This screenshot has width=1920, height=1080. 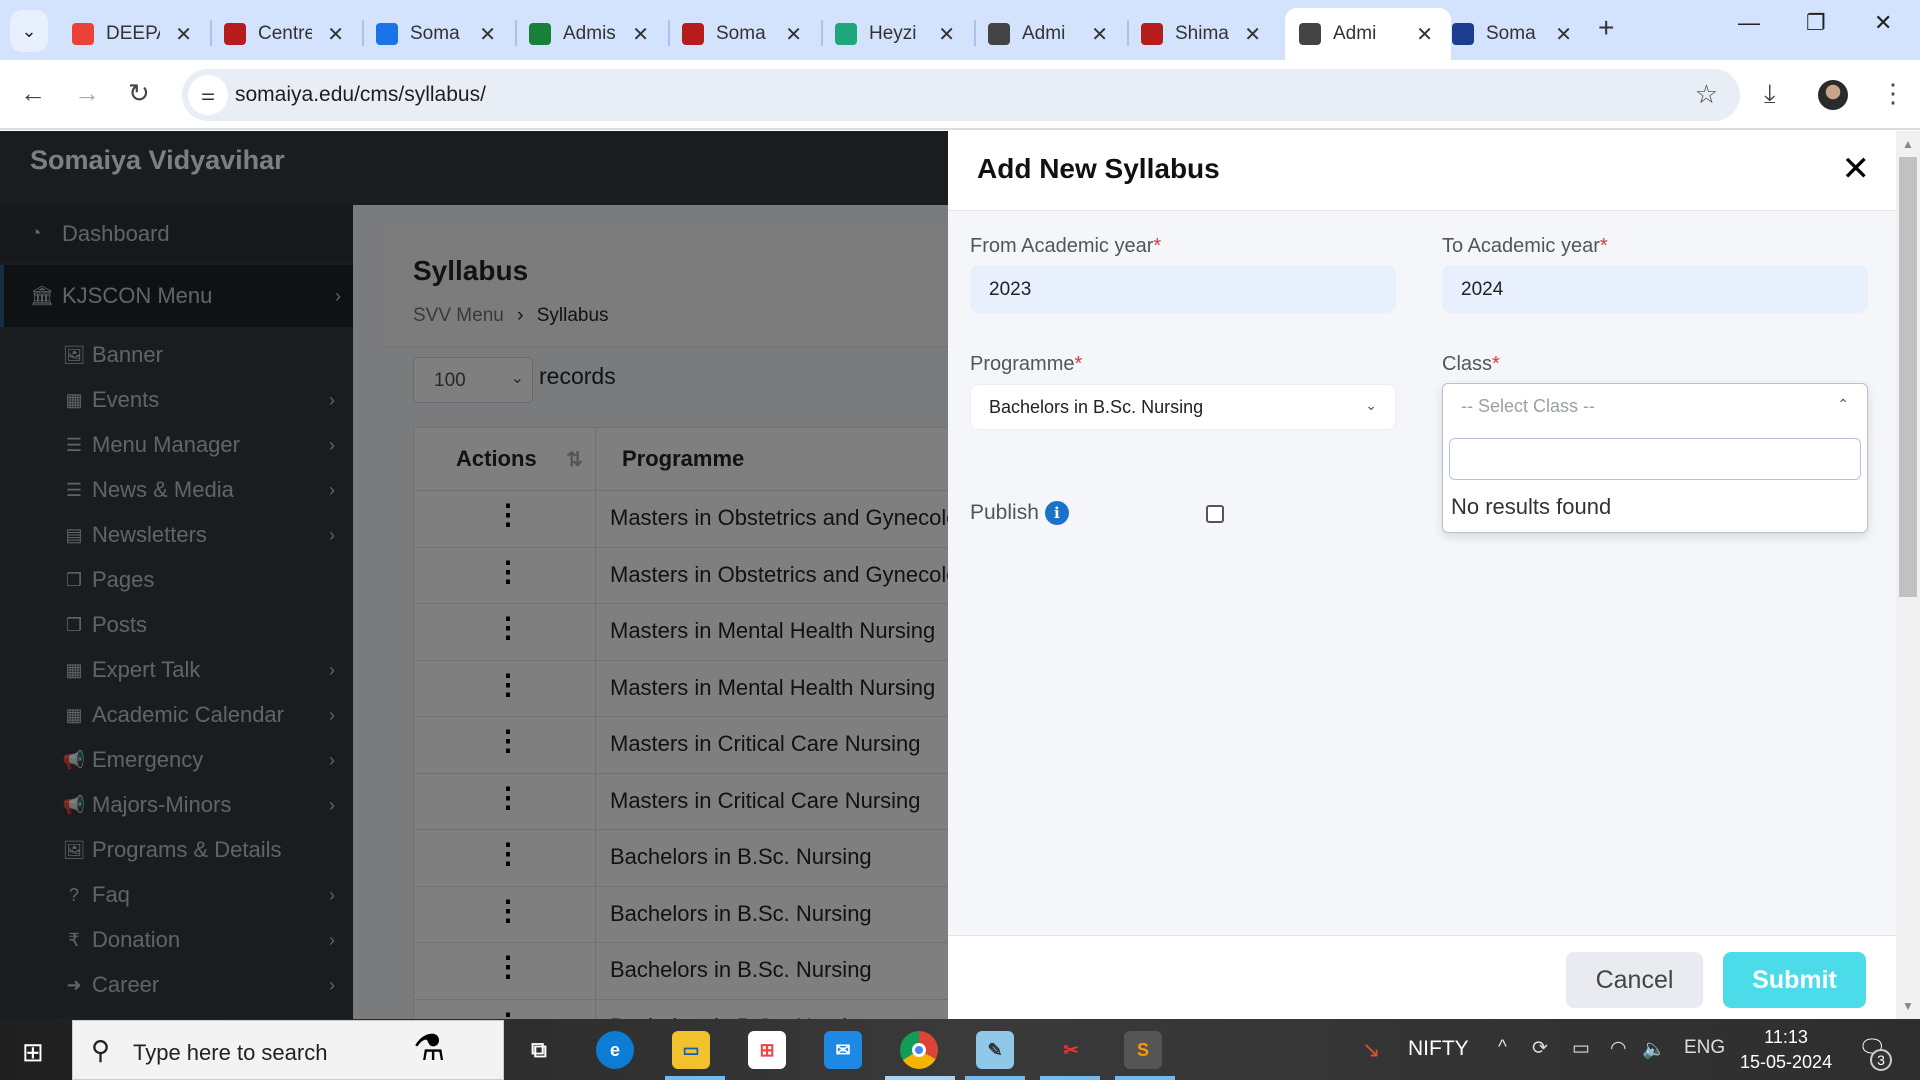 What do you see at coordinates (897, 34) in the screenshot?
I see `browser-tab: Heyzi ✕` at bounding box center [897, 34].